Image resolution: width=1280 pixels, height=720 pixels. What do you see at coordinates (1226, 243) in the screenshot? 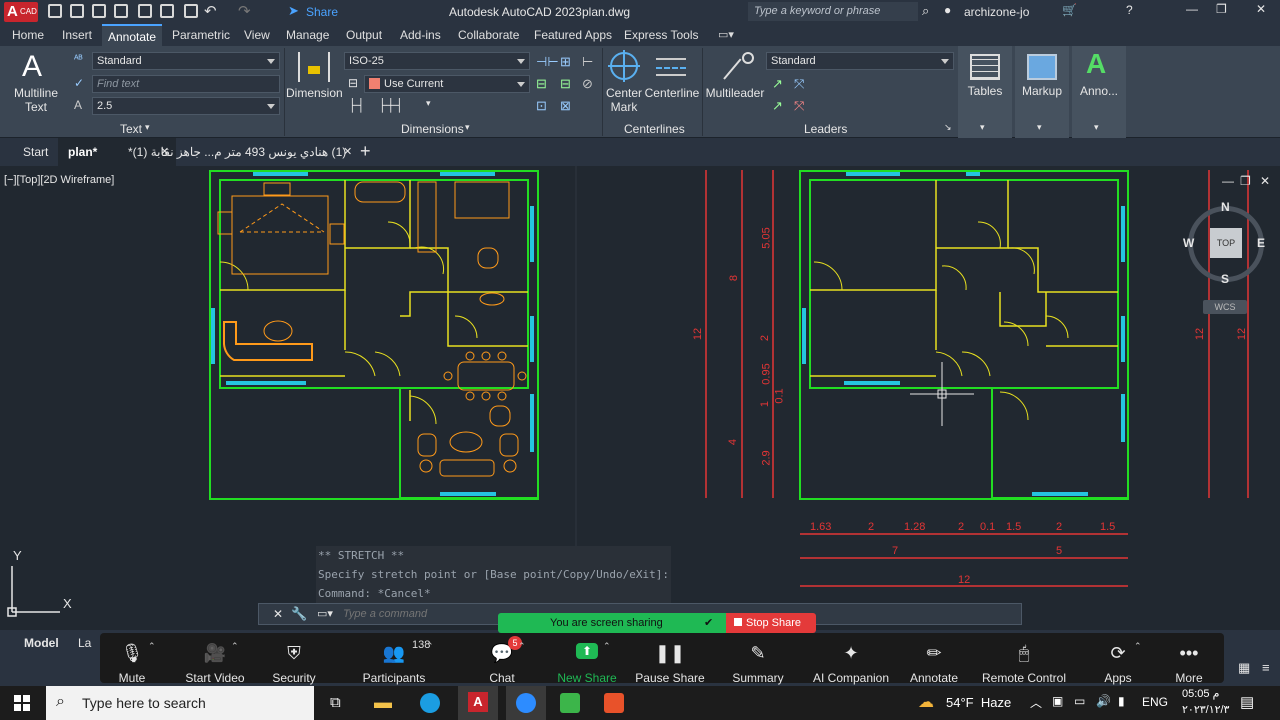
I see `viewcube-top-face: TOP` at bounding box center [1226, 243].